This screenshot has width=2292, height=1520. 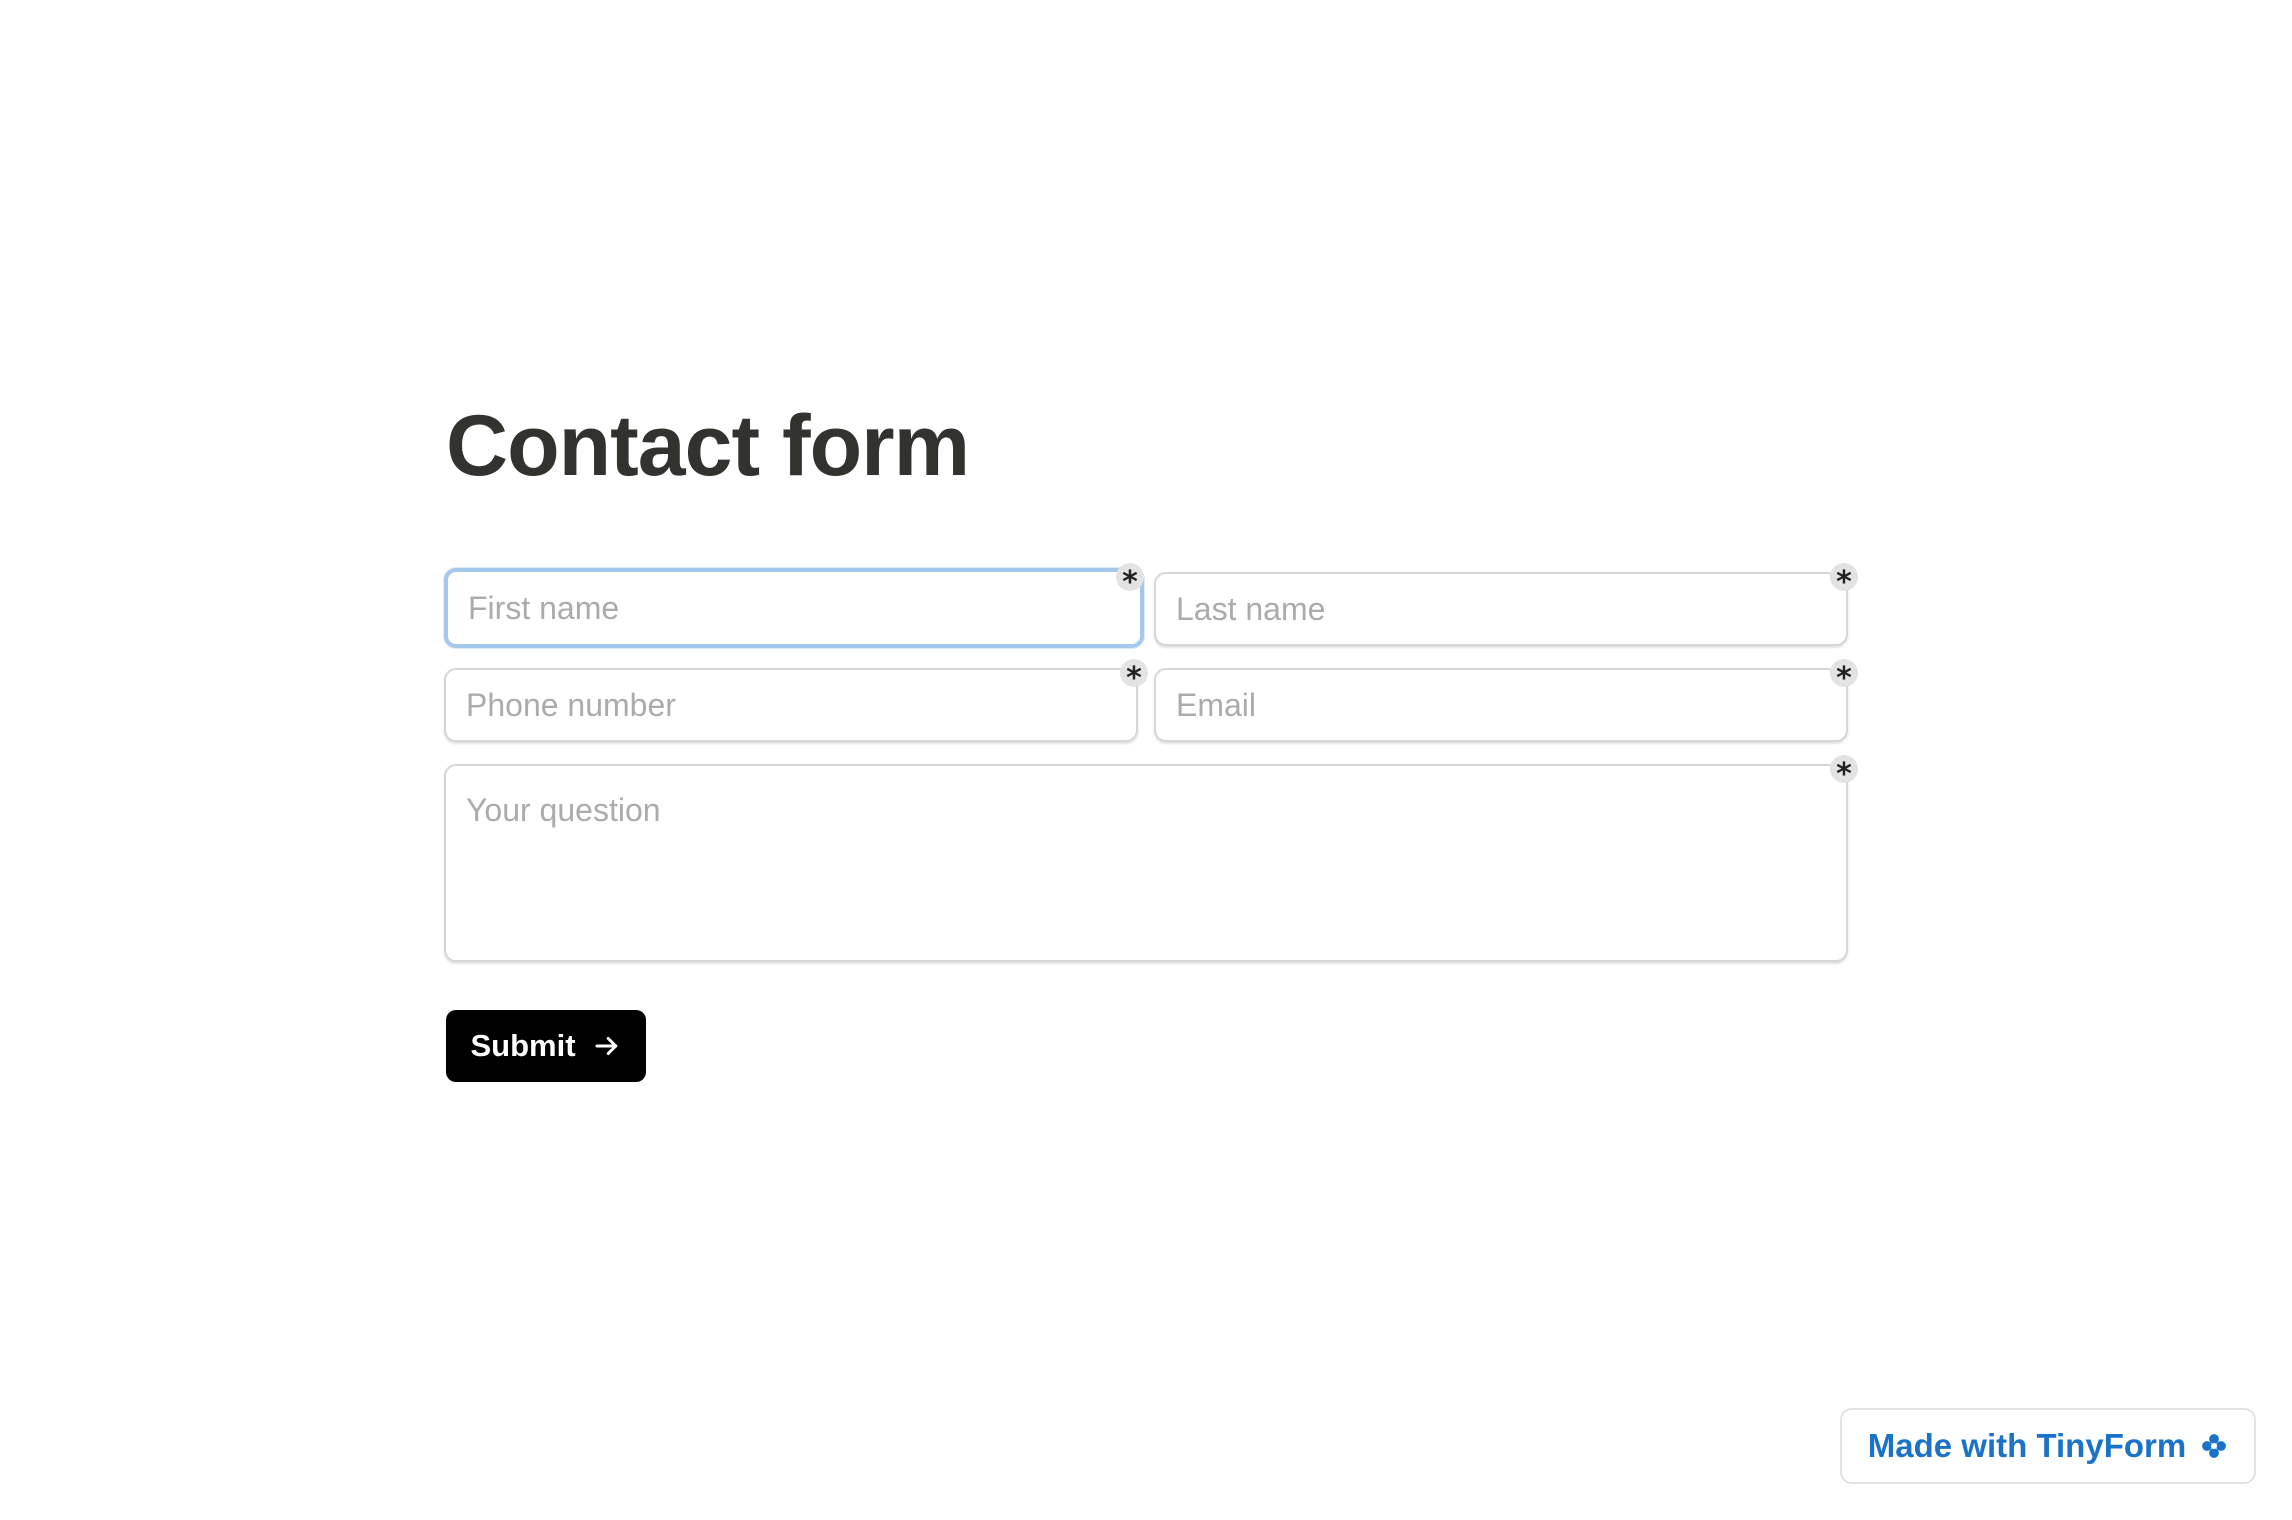 I want to click on phone-number-input, so click(x=791, y=705).